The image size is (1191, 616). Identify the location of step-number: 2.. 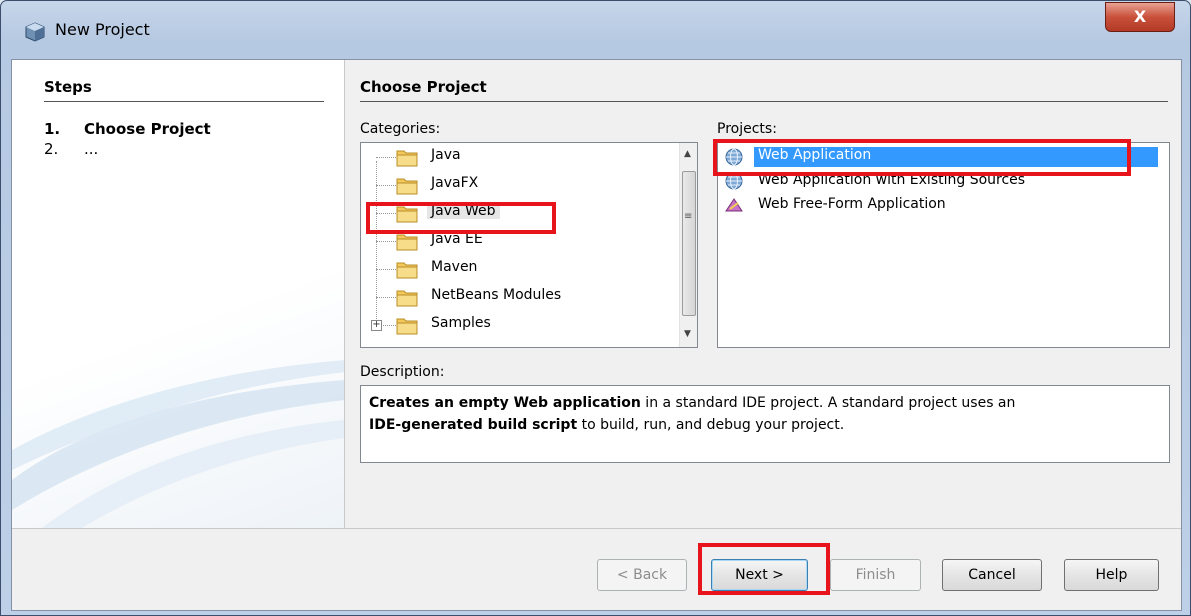
(51, 149).